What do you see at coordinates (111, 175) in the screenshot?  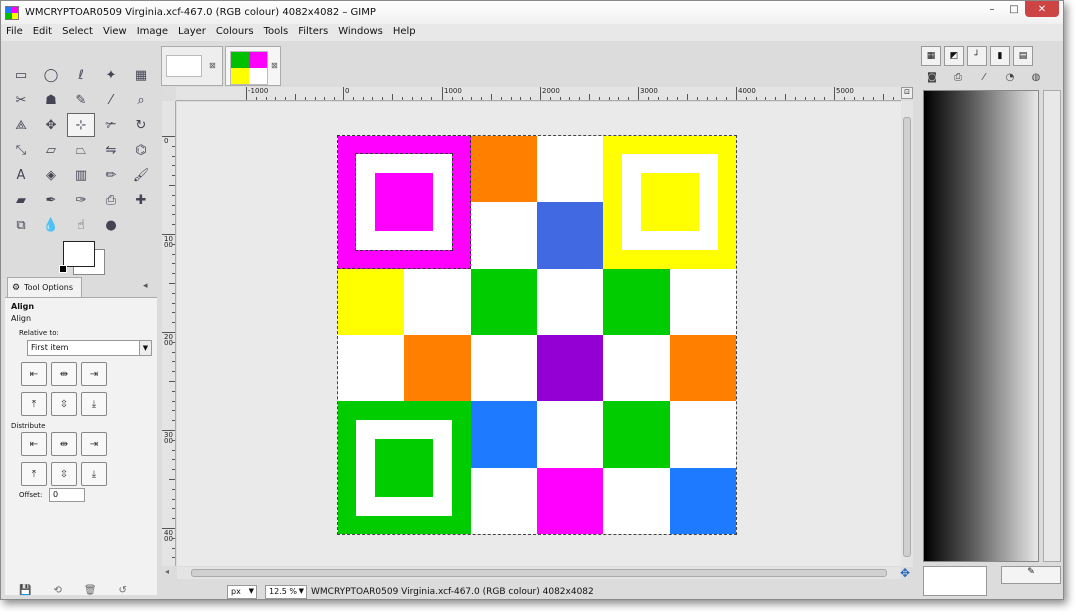 I see `pencil-tool-icon: ✏` at bounding box center [111, 175].